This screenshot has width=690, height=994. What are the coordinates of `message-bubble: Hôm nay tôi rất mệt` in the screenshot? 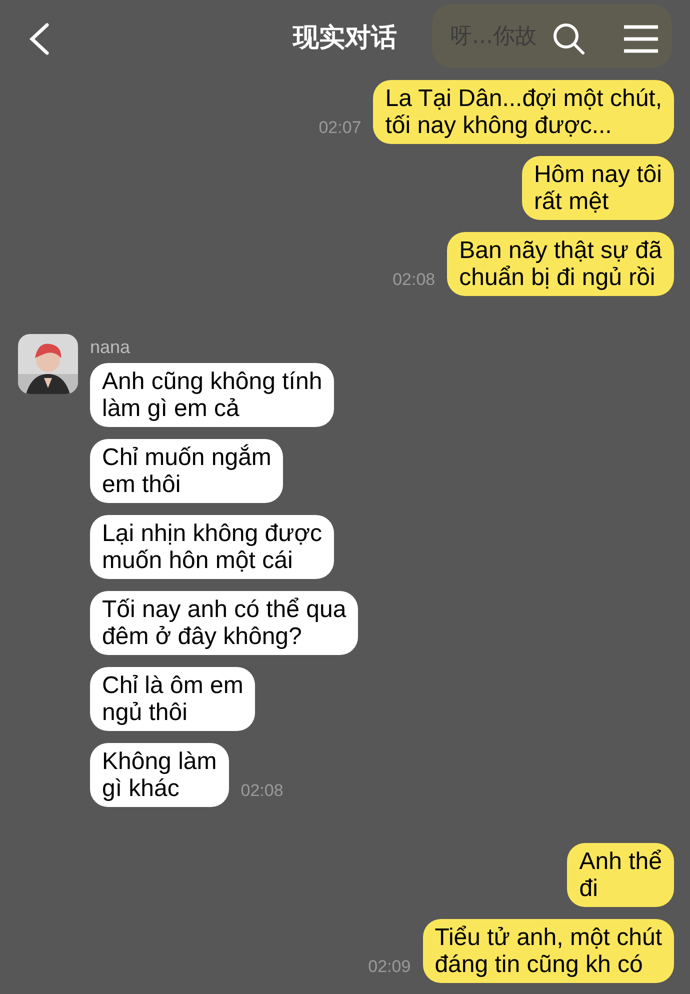 It's located at (598, 188).